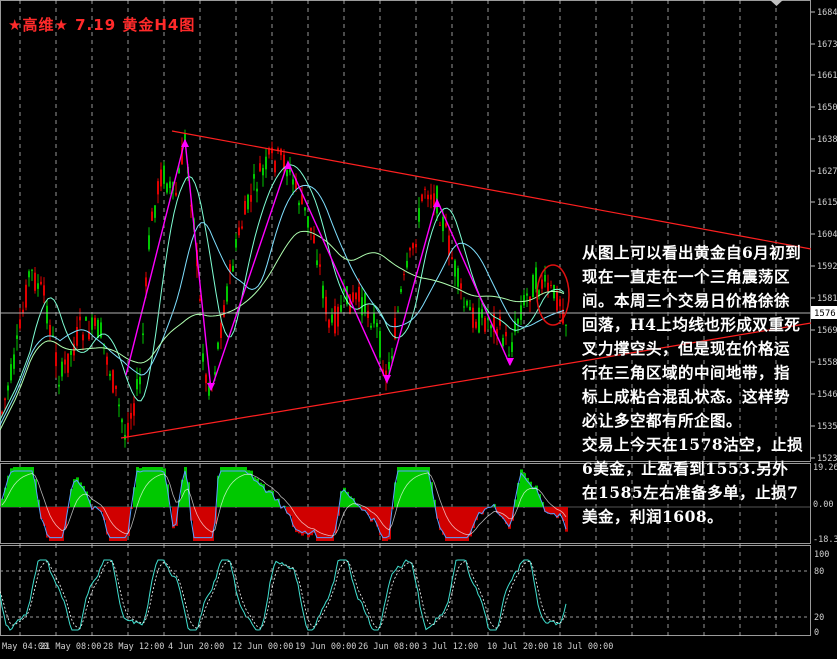 The image size is (837, 659). What do you see at coordinates (582, 647) in the screenshot?
I see `time-tick-label: 18 Jul 00:00` at bounding box center [582, 647].